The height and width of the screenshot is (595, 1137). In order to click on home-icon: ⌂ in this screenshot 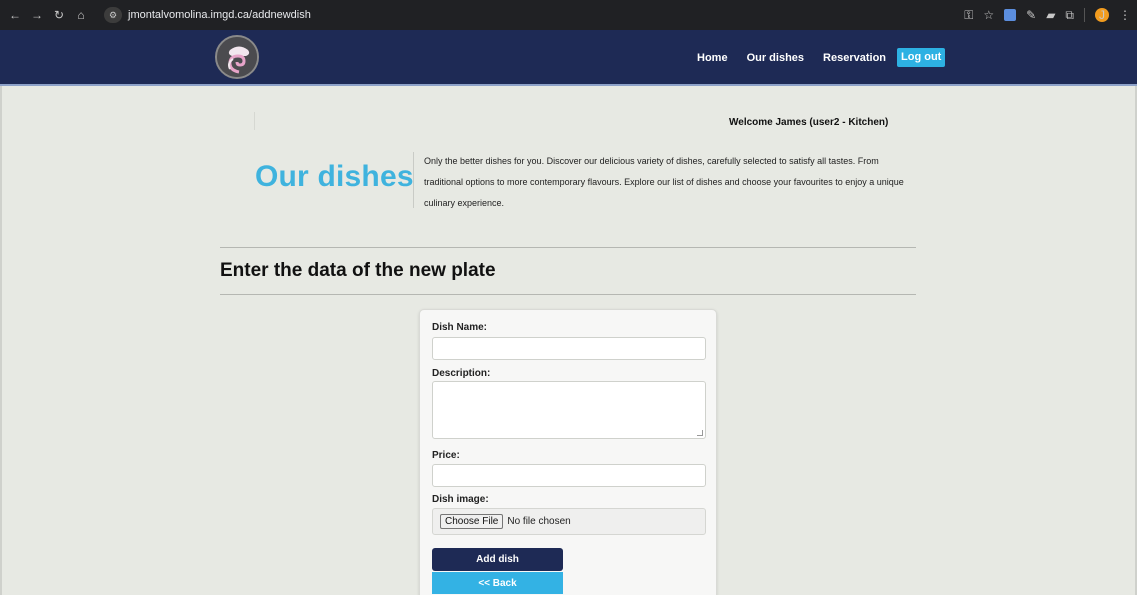, I will do `click(81, 15)`.